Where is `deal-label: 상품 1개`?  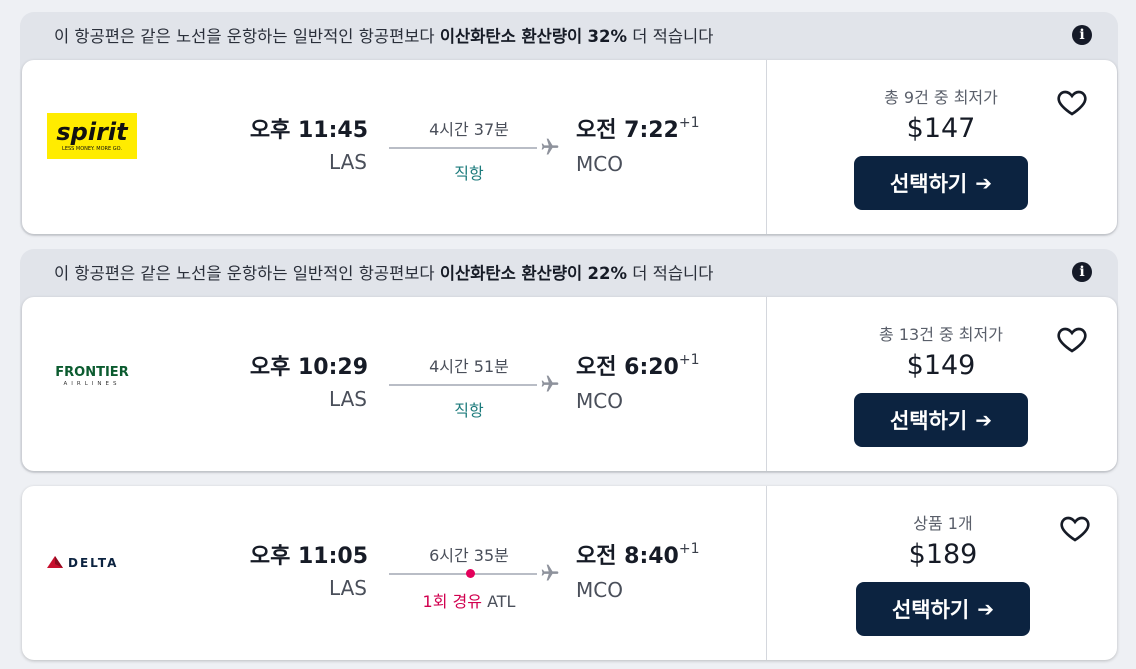
deal-label: 상품 1개 is located at coordinates (943, 523).